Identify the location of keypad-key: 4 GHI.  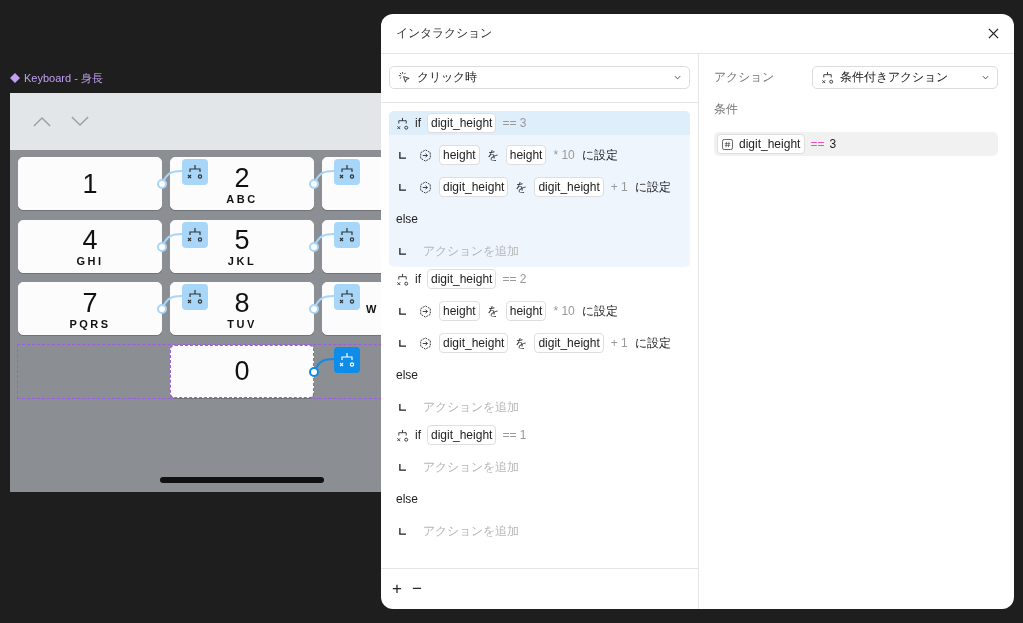
(90, 246).